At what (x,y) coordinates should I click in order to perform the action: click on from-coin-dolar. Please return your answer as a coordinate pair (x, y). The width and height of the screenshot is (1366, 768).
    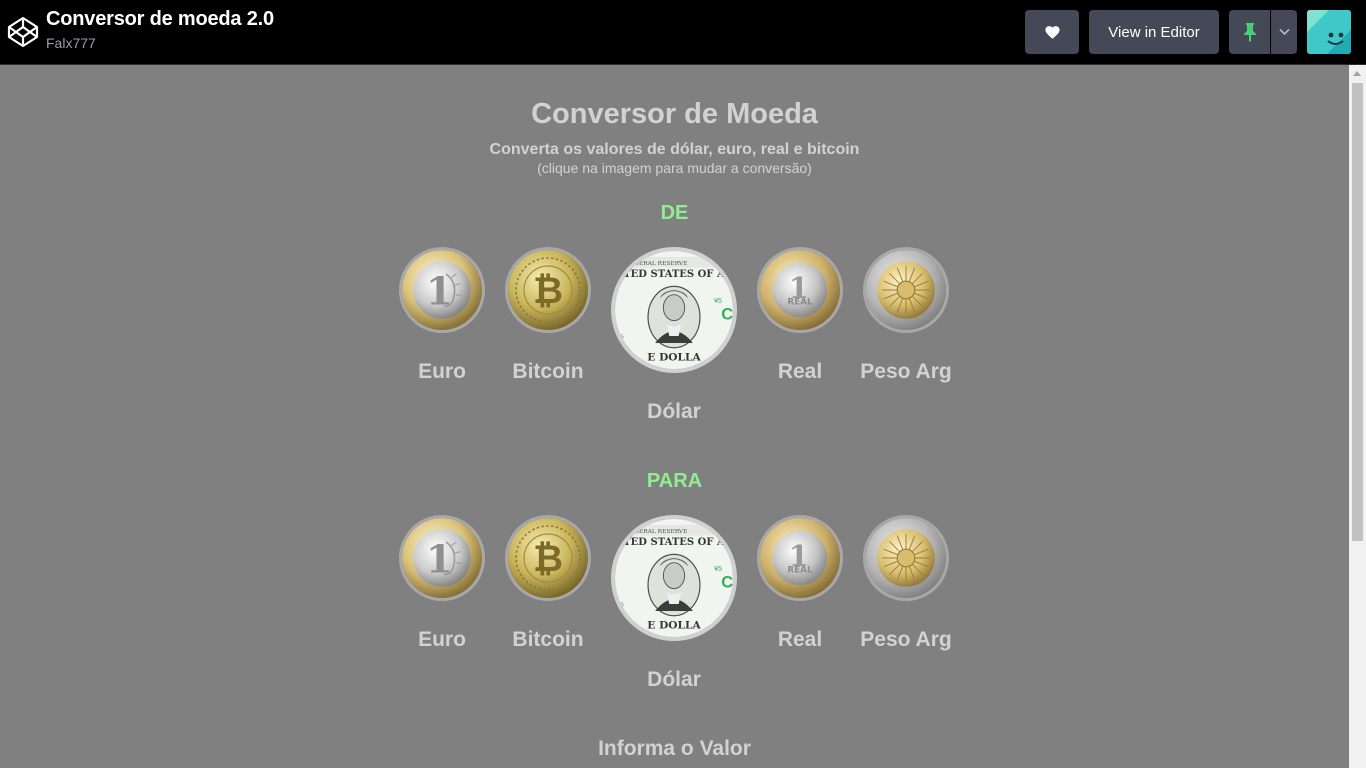
    Looking at the image, I should click on (674, 310).